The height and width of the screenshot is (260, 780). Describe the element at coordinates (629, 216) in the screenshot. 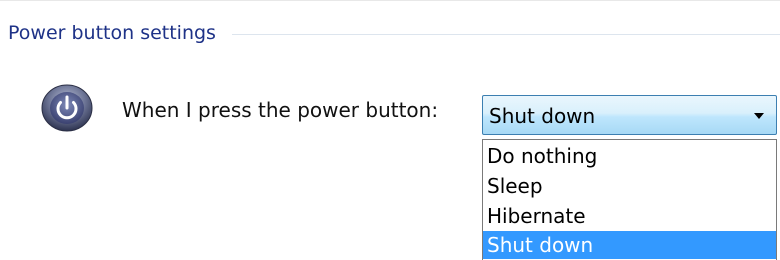

I see `dropdown-option-hibernate: Hibernate` at that location.